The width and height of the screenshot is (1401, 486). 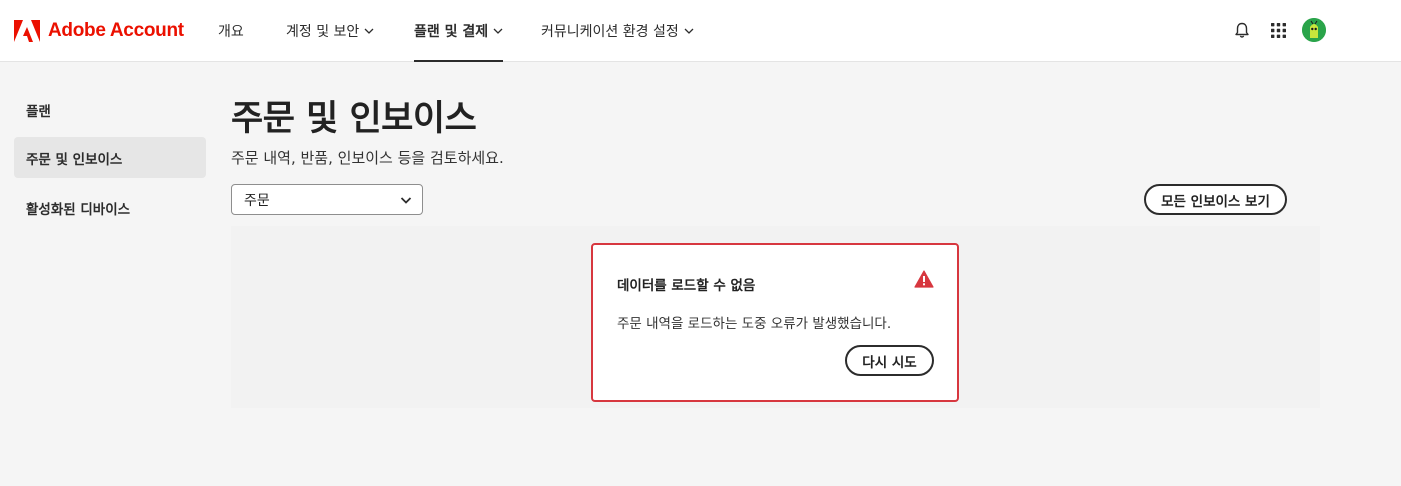 I want to click on notifications-button, so click(x=1242, y=30).